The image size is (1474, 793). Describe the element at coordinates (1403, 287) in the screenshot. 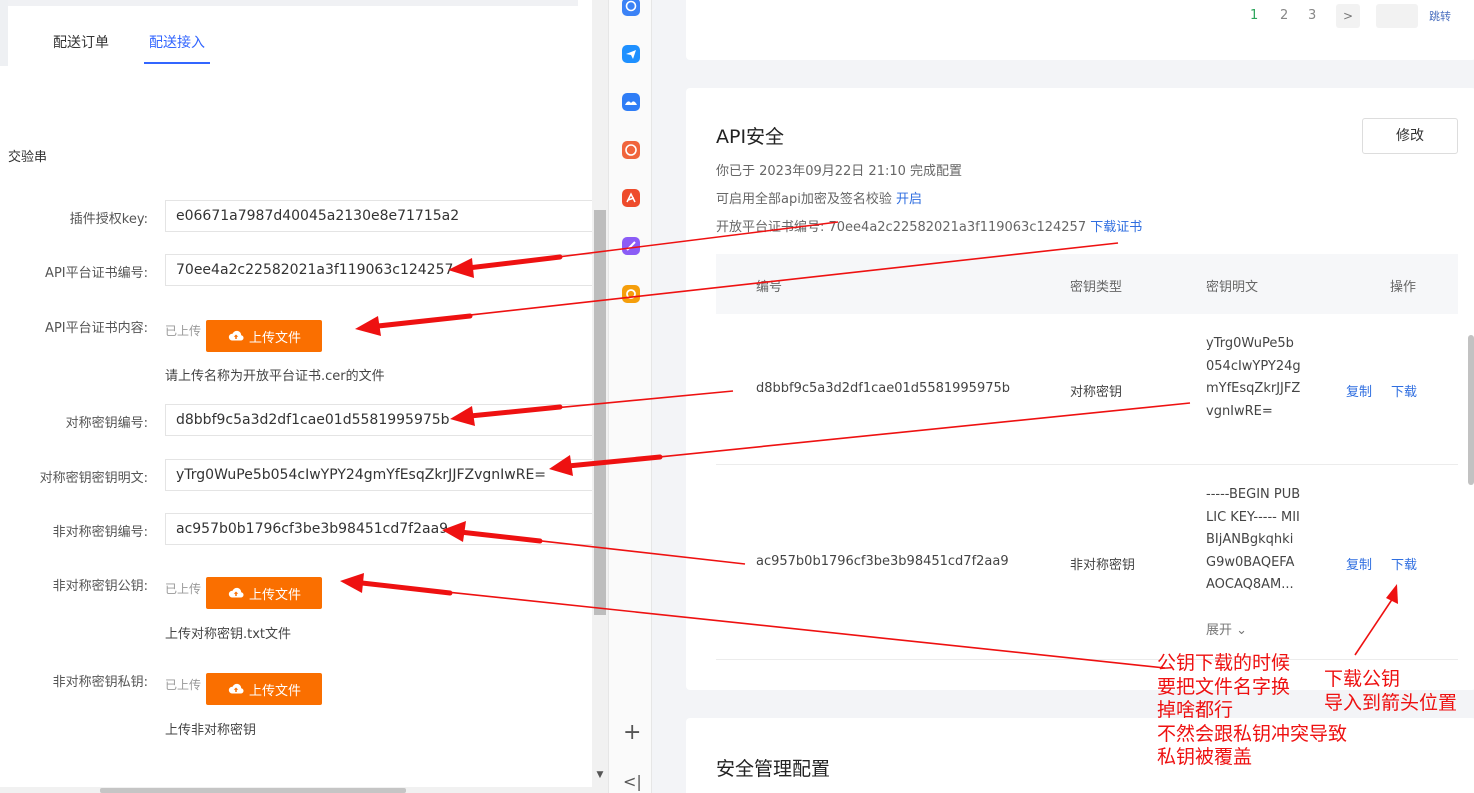

I see `header-actions: 操作` at that location.